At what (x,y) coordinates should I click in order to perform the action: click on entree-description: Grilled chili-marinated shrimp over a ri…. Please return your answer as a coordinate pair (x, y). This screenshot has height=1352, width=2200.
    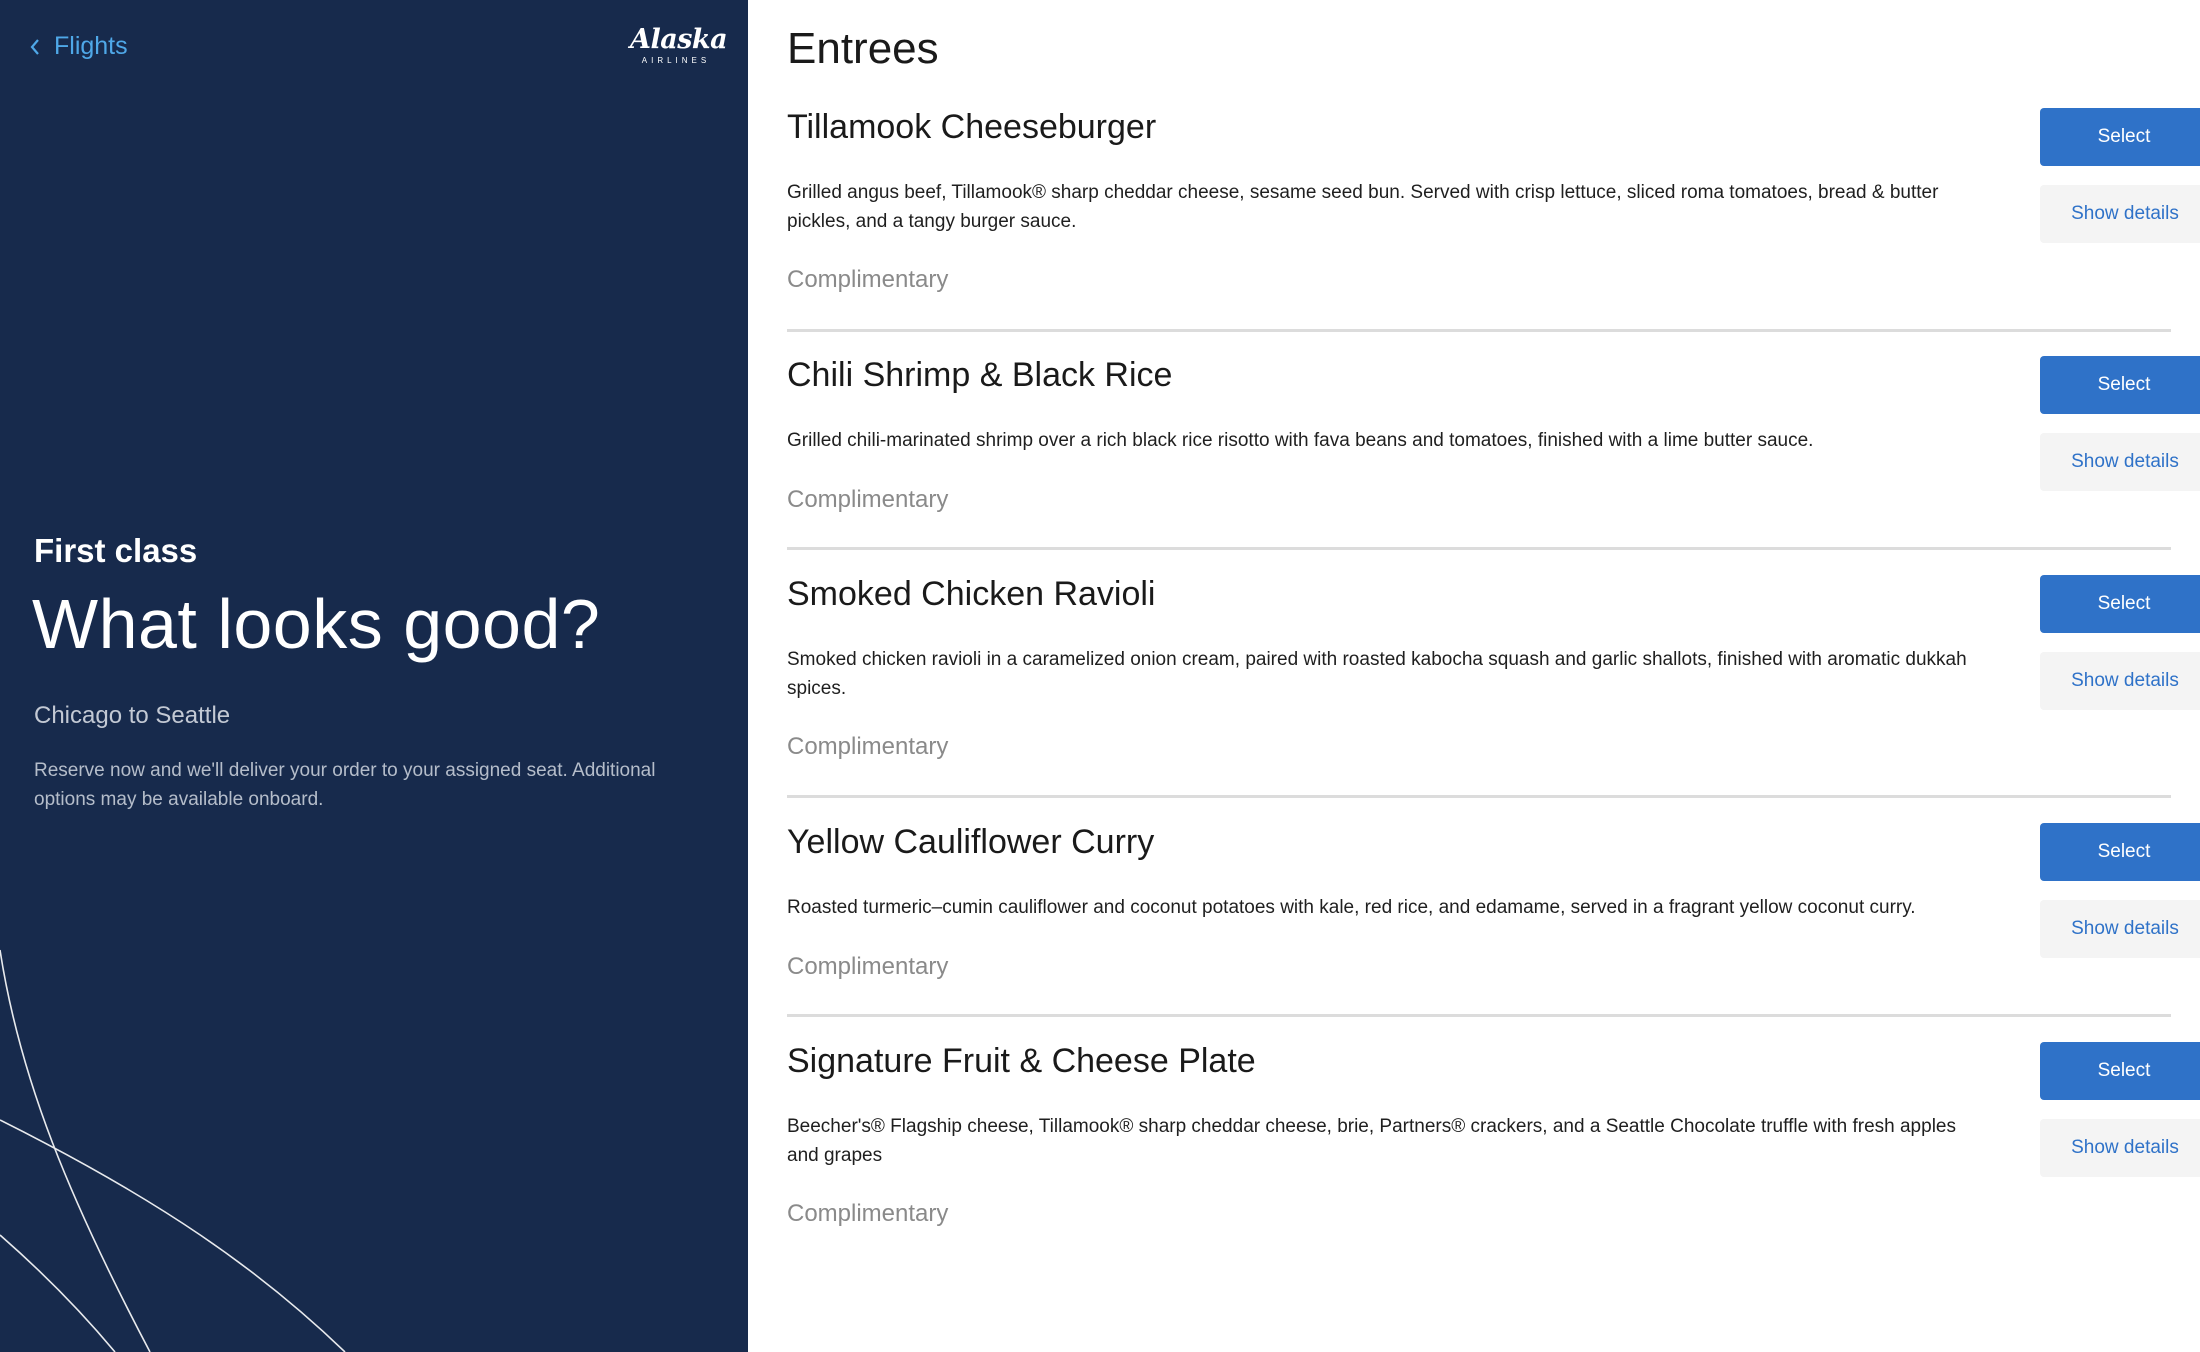
    Looking at the image, I should click on (1300, 440).